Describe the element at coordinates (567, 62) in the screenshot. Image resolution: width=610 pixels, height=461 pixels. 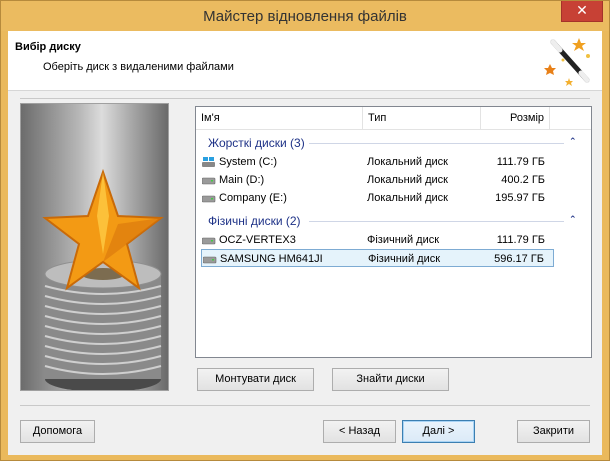
I see `magic-wand-icon` at that location.